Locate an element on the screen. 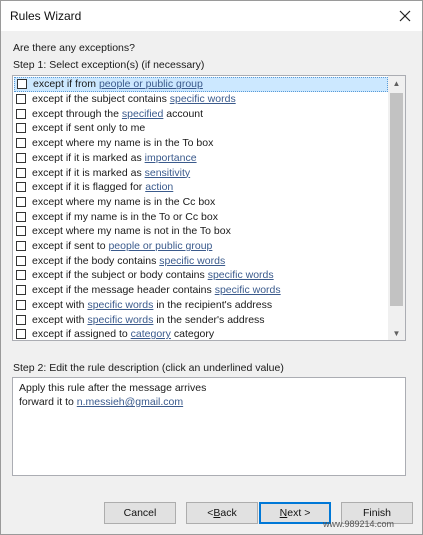  exception-text: except if sent to is located at coordinates (70, 246).